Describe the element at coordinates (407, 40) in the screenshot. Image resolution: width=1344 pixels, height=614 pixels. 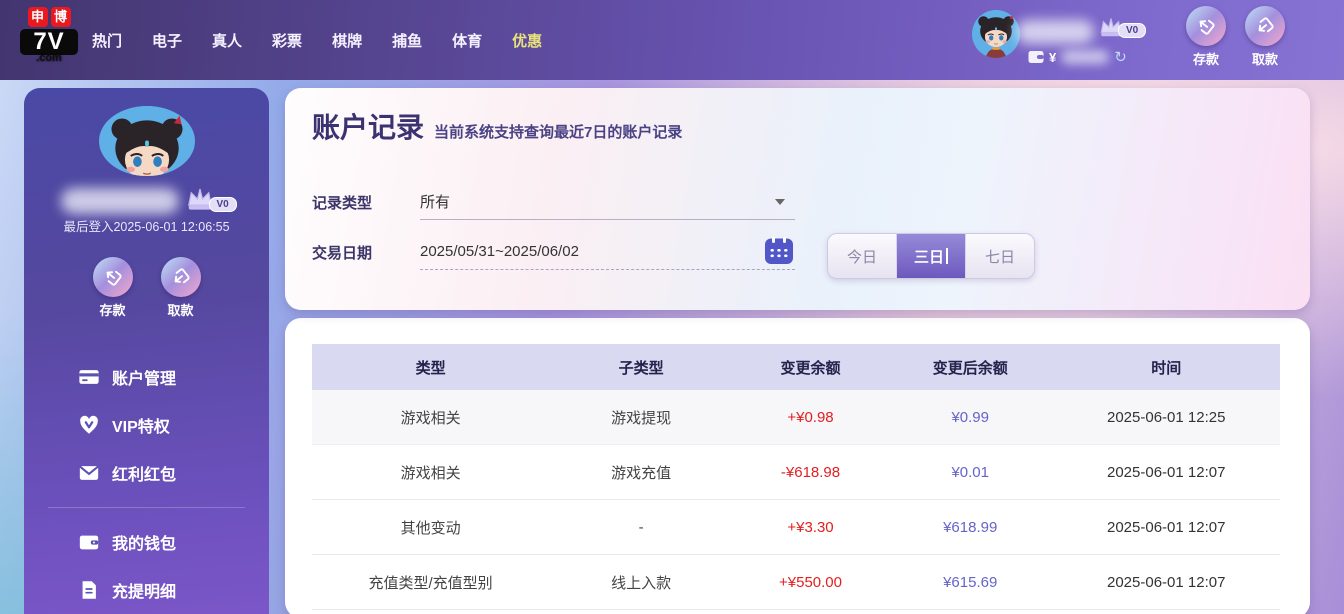
I see `nav-item-fishing: 捕鱼` at that location.